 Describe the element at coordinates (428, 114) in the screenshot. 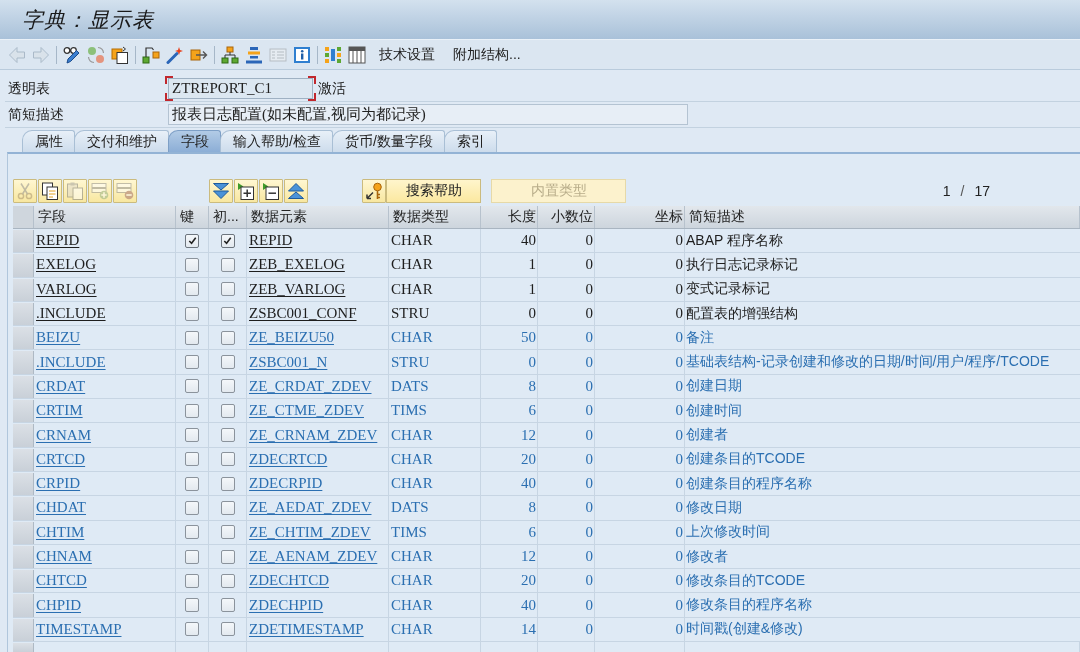

I see `input-field: 报表日志配置(如未配置,视同为都记录)` at that location.